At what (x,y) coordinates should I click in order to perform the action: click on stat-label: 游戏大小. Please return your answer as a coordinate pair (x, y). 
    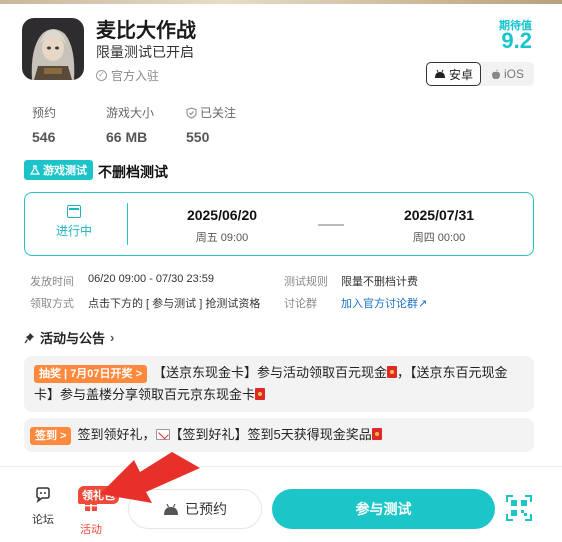
    Looking at the image, I should click on (130, 113).